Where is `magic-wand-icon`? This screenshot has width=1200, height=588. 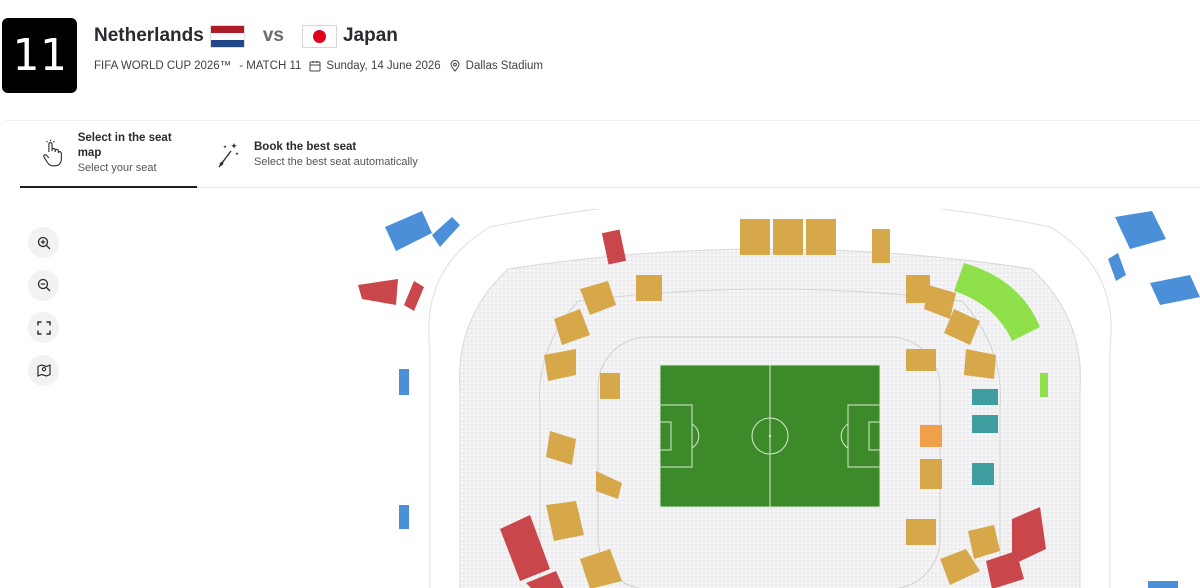 magic-wand-icon is located at coordinates (228, 154).